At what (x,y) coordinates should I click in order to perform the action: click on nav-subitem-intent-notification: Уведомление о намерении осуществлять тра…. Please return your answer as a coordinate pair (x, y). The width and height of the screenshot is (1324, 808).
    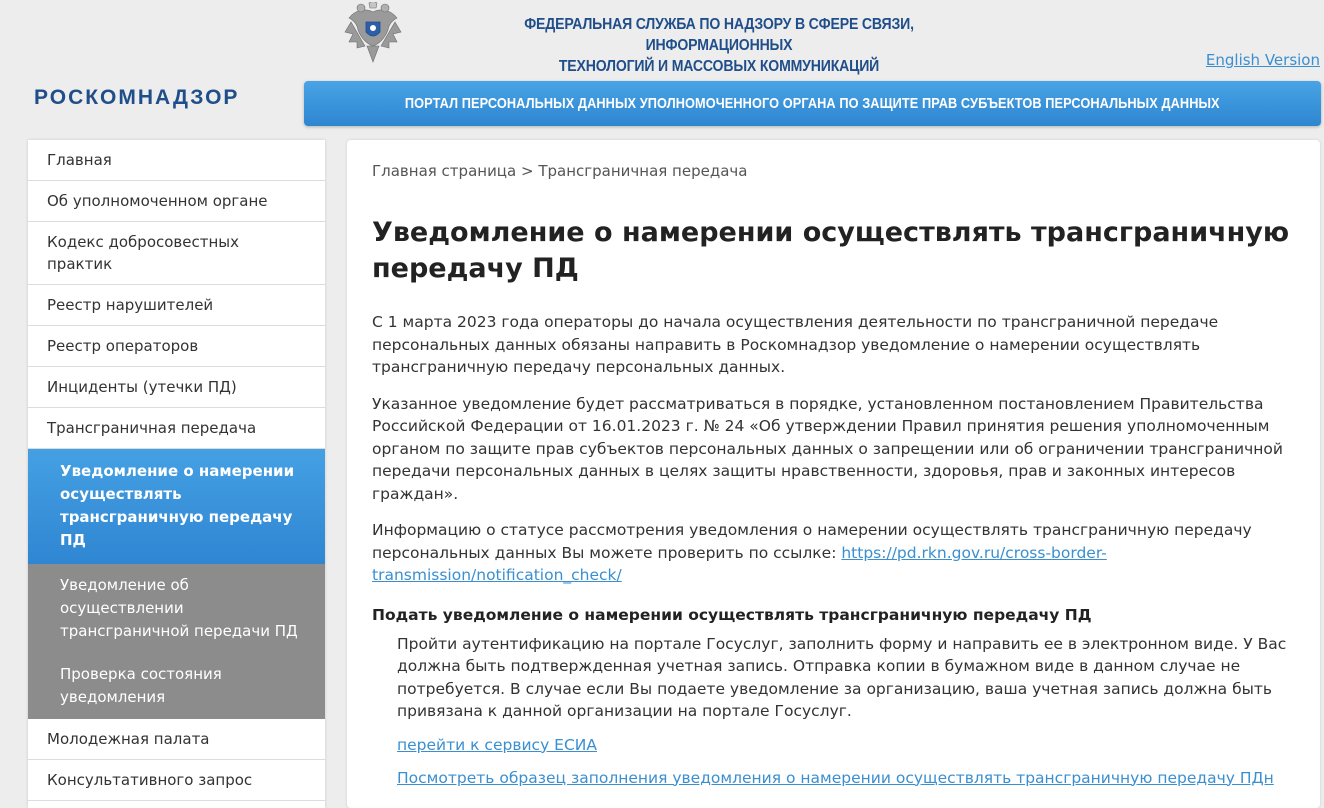
    Looking at the image, I should click on (176, 506).